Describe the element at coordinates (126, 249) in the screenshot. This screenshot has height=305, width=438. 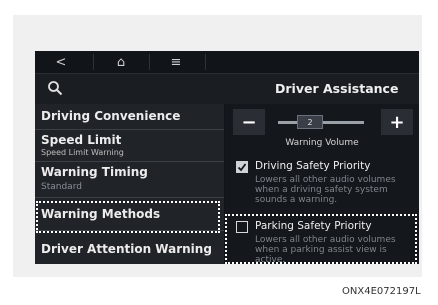
I see `menu-item-label: Driver Attention Warning` at that location.